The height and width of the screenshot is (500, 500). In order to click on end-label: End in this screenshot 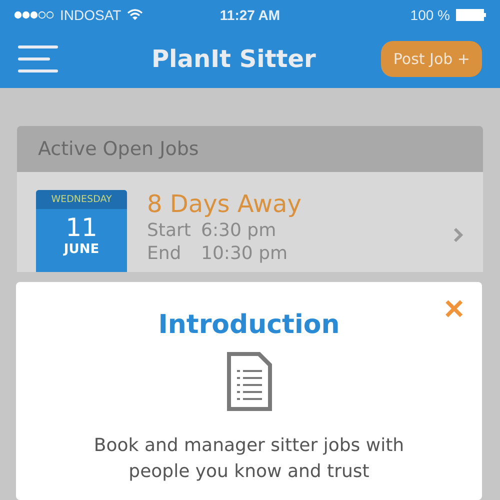, I will do `click(164, 253)`.